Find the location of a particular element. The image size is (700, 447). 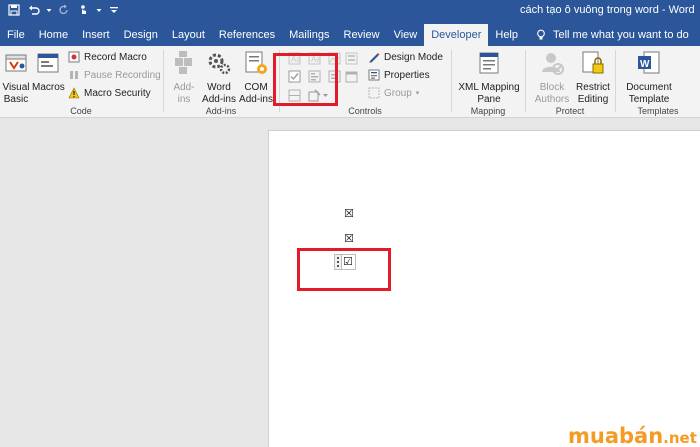

word-add-ins-button: Word Add-ins is located at coordinates (219, 78).